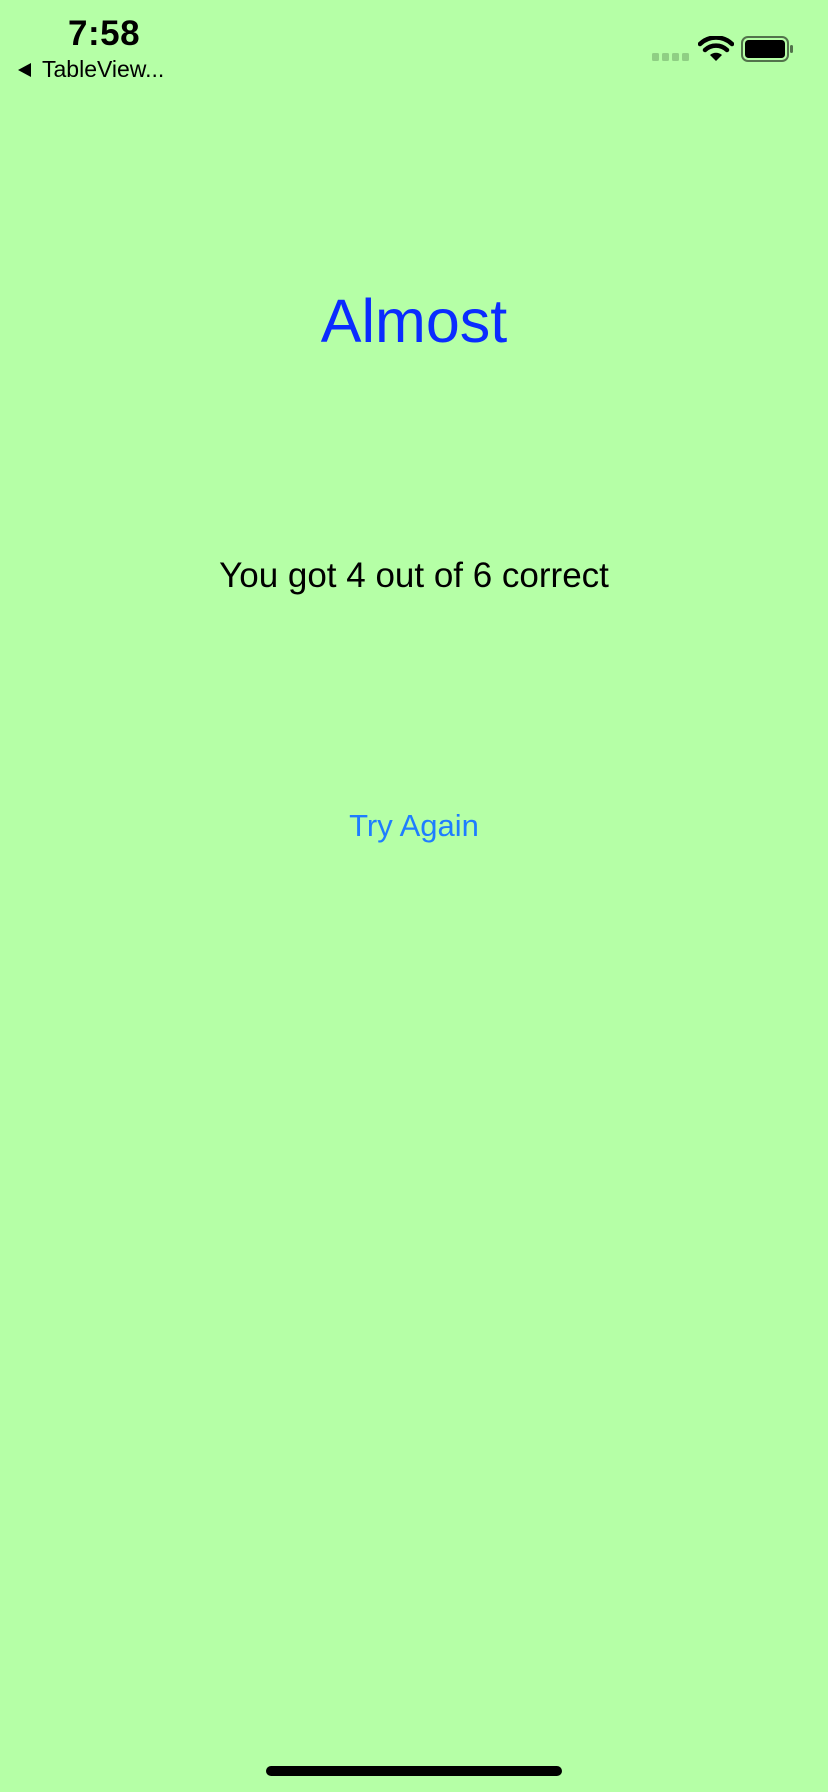 This screenshot has height=1792, width=828. I want to click on back-arrow-icon, so click(24, 69).